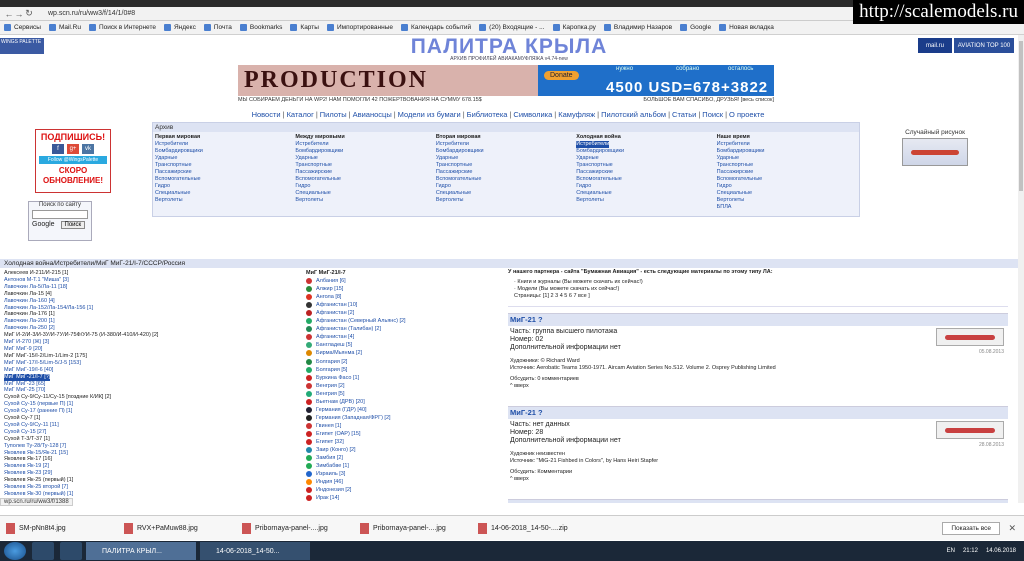 This screenshot has width=1024, height=561. Describe the element at coordinates (405, 502) in the screenshot. I see `country-item: Иран [3]` at that location.